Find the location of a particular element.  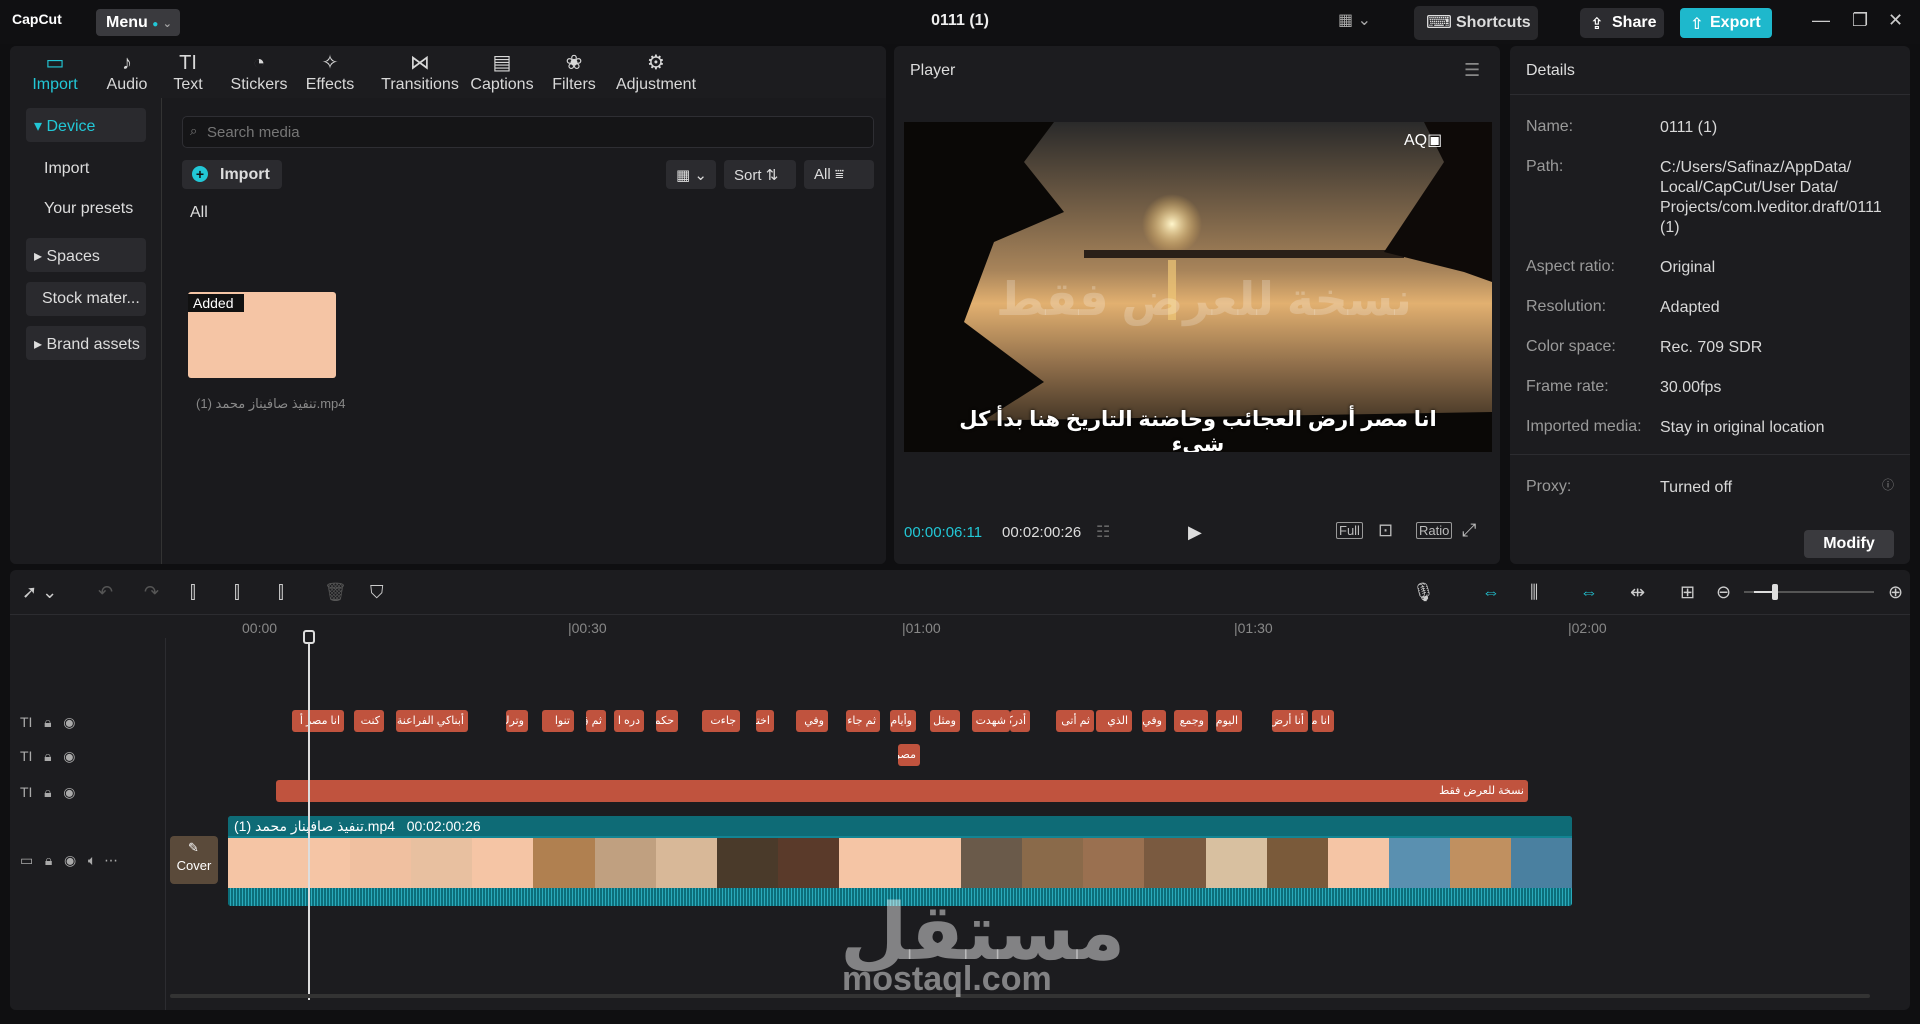

split-icon: ⫿ is located at coordinates (193, 592).